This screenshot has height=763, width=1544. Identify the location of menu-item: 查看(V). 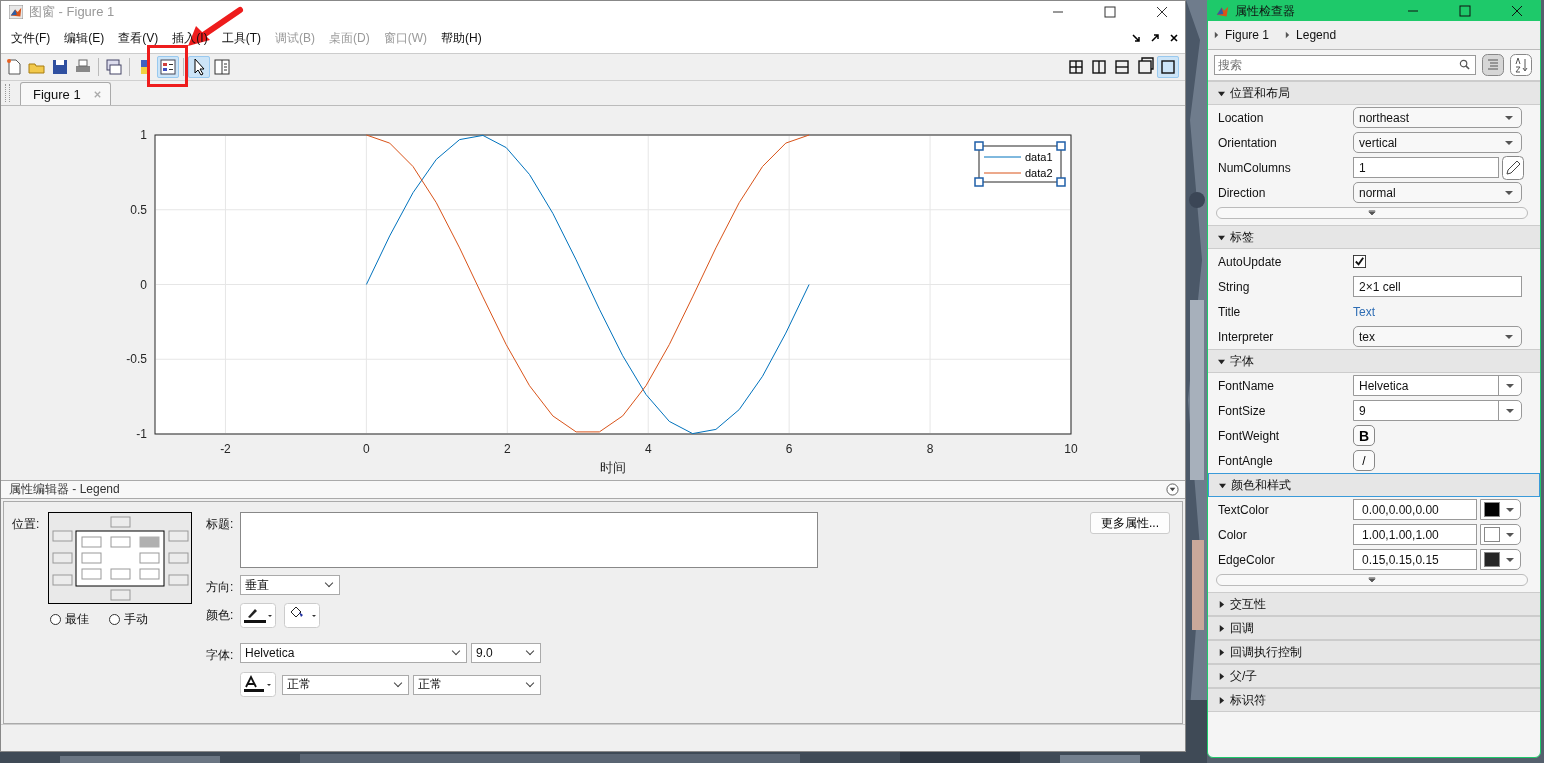
(138, 38).